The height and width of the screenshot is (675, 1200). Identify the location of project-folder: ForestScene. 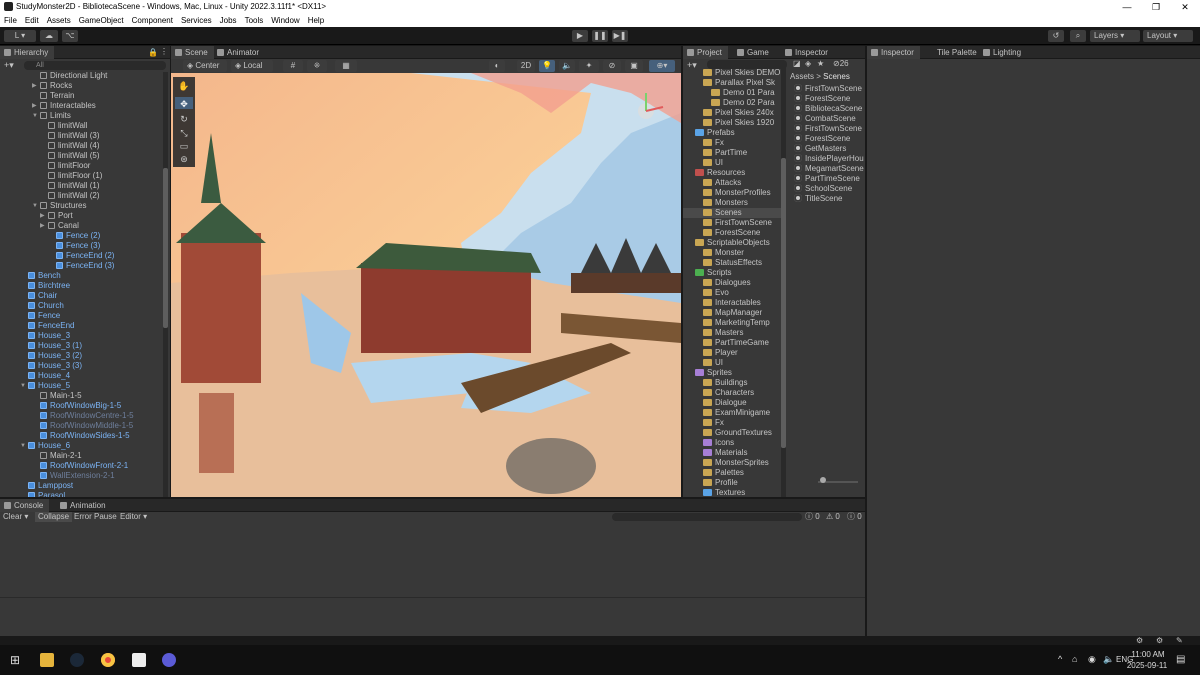
(743, 233).